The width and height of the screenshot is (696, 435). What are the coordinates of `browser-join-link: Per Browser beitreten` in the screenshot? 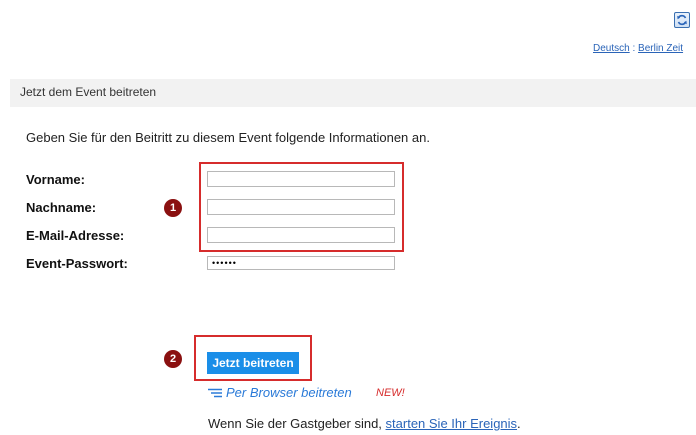 It's located at (280, 393).